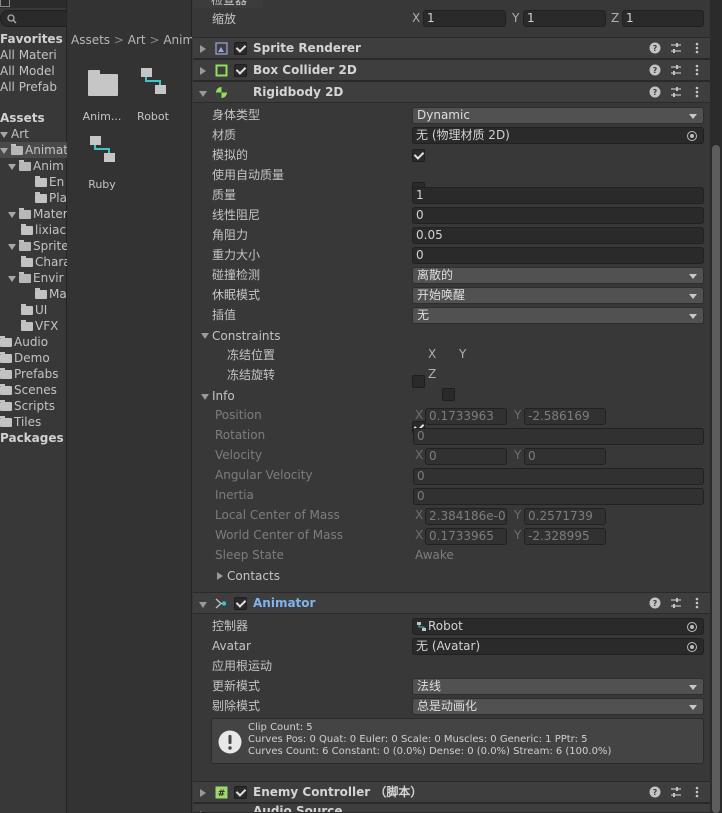 The height and width of the screenshot is (813, 722). Describe the element at coordinates (451, 92) in the screenshot. I see `rigidbody-2d-header: Rigidbody 2D ?` at that location.